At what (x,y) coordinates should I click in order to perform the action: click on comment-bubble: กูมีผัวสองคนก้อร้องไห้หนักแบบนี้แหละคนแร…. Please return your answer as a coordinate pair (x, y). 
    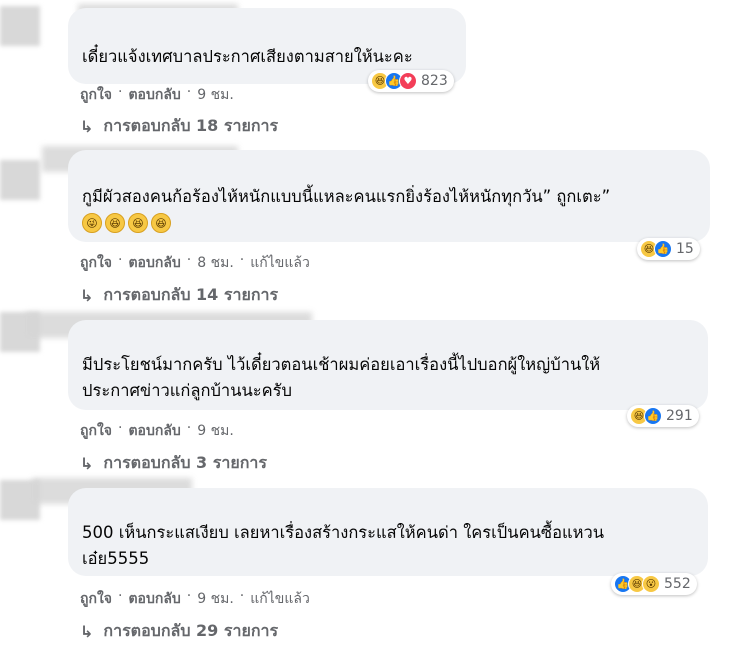
    Looking at the image, I should click on (389, 196).